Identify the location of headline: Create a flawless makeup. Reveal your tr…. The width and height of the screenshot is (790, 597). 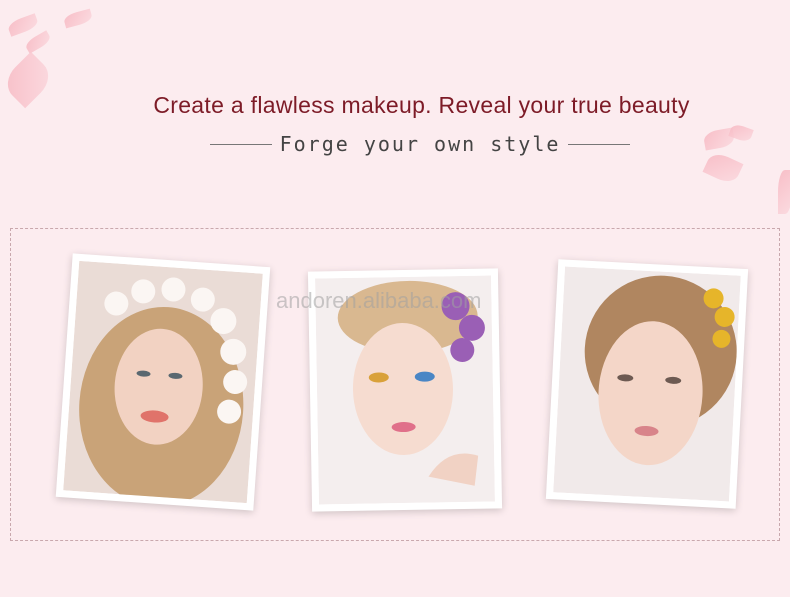
(421, 105).